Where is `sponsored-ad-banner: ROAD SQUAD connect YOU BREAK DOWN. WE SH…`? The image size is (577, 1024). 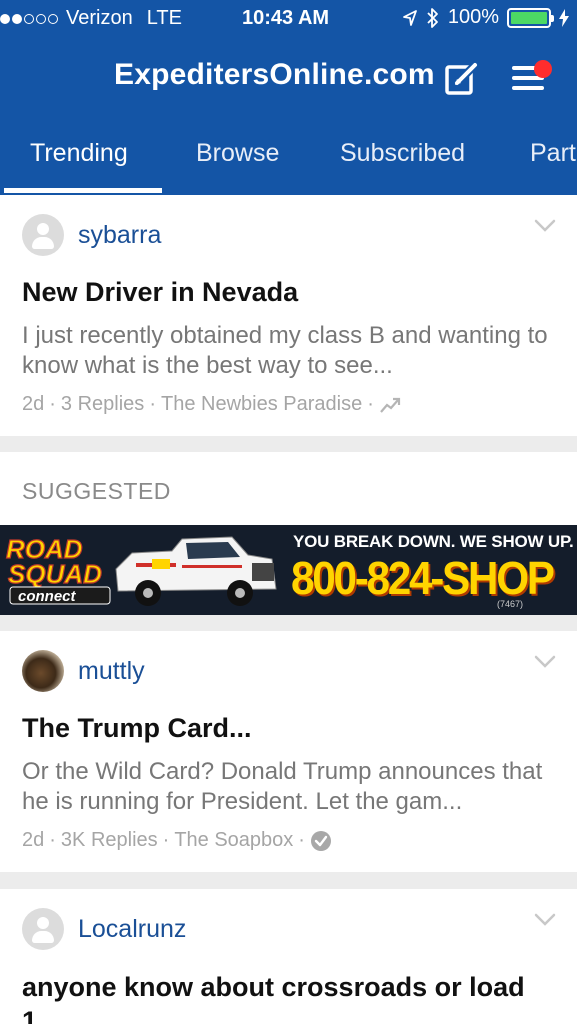 sponsored-ad-banner: ROAD SQUAD connect YOU BREAK DOWN. WE SH… is located at coordinates (288, 570).